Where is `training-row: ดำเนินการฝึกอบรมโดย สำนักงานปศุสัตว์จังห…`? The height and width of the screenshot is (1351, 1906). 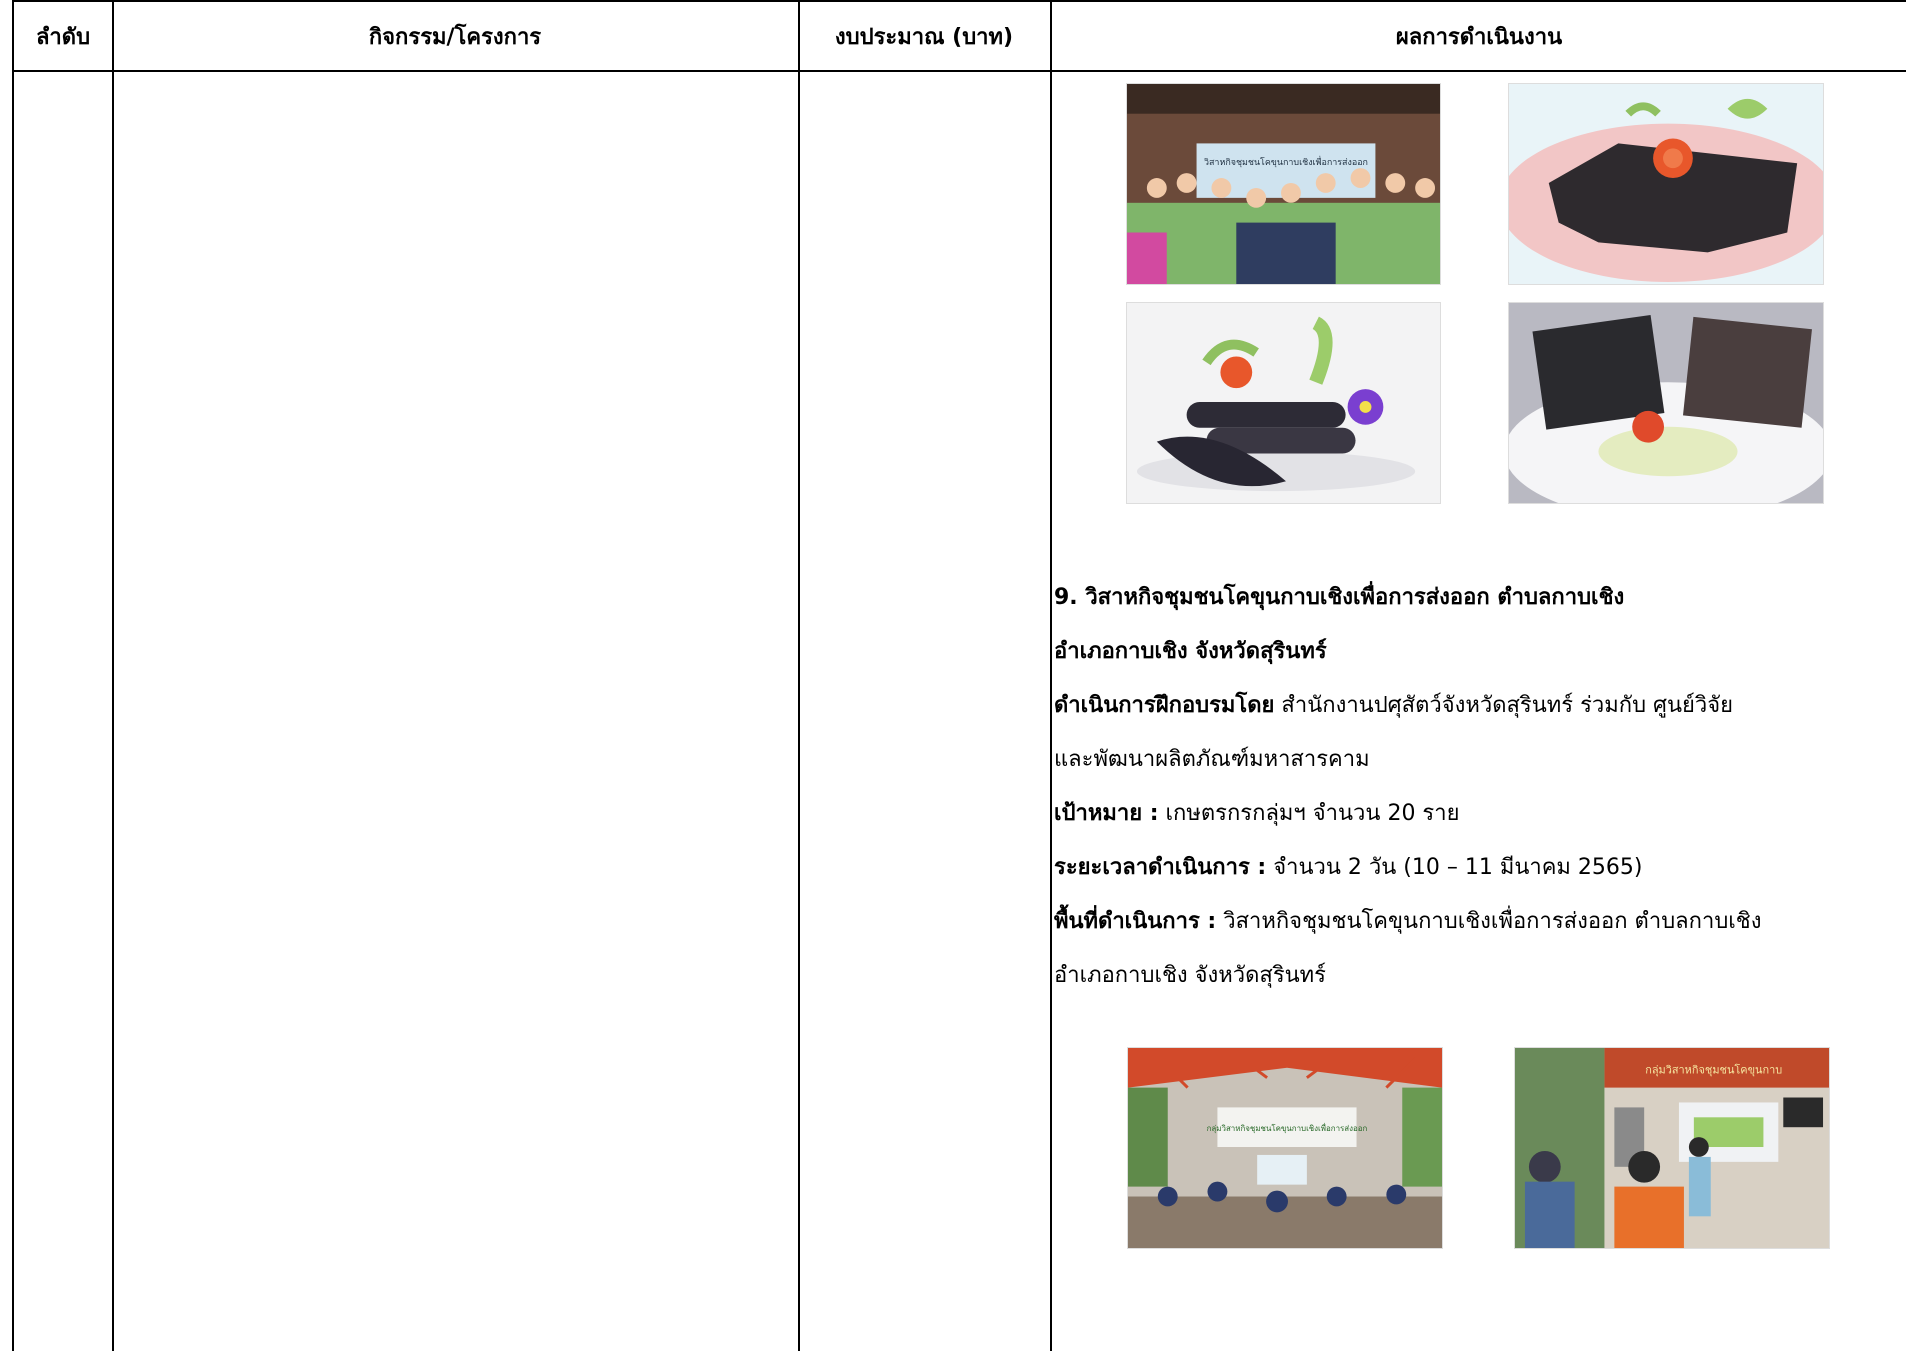 training-row: ดำเนินการฝึกอบรมโดย สำนักงานปศุสัตว์จังห… is located at coordinates (1480, 706).